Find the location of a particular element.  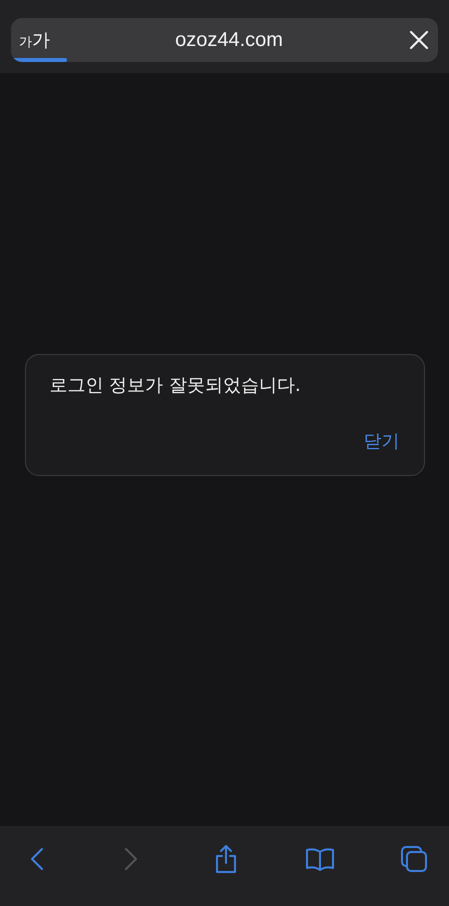

url-text: ozoz44.com is located at coordinates (229, 40).